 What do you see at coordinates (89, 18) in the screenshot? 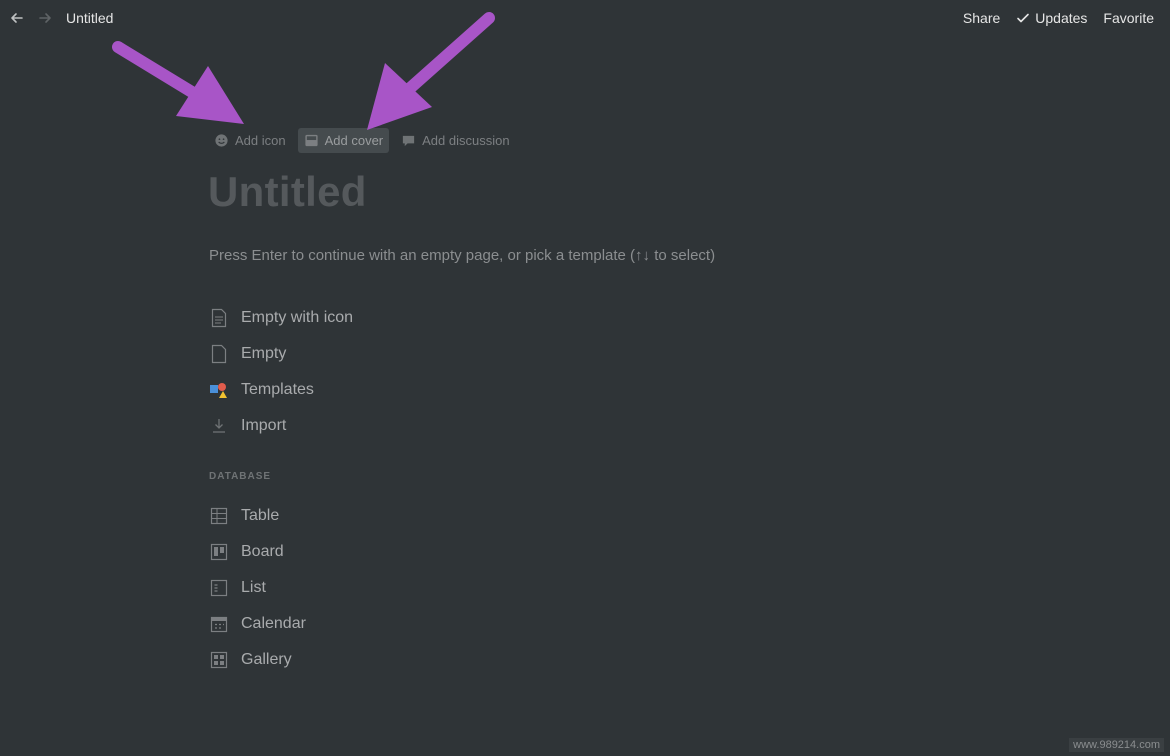
I see `breadcrumb: Untitled` at bounding box center [89, 18].